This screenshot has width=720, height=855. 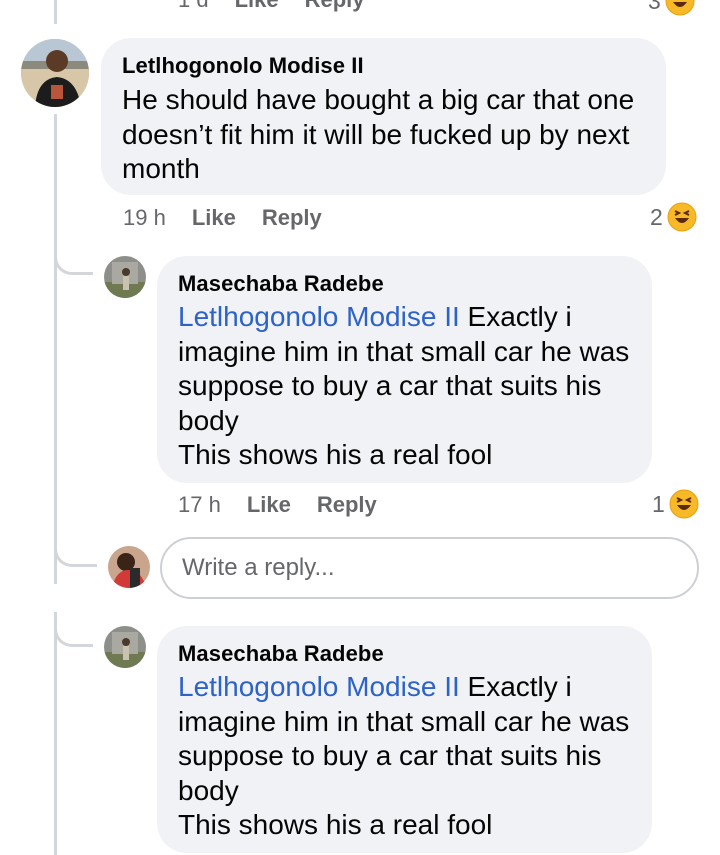 I want to click on reply-1-line-3: suppose to buy a car that suits his, so click(x=390, y=385).